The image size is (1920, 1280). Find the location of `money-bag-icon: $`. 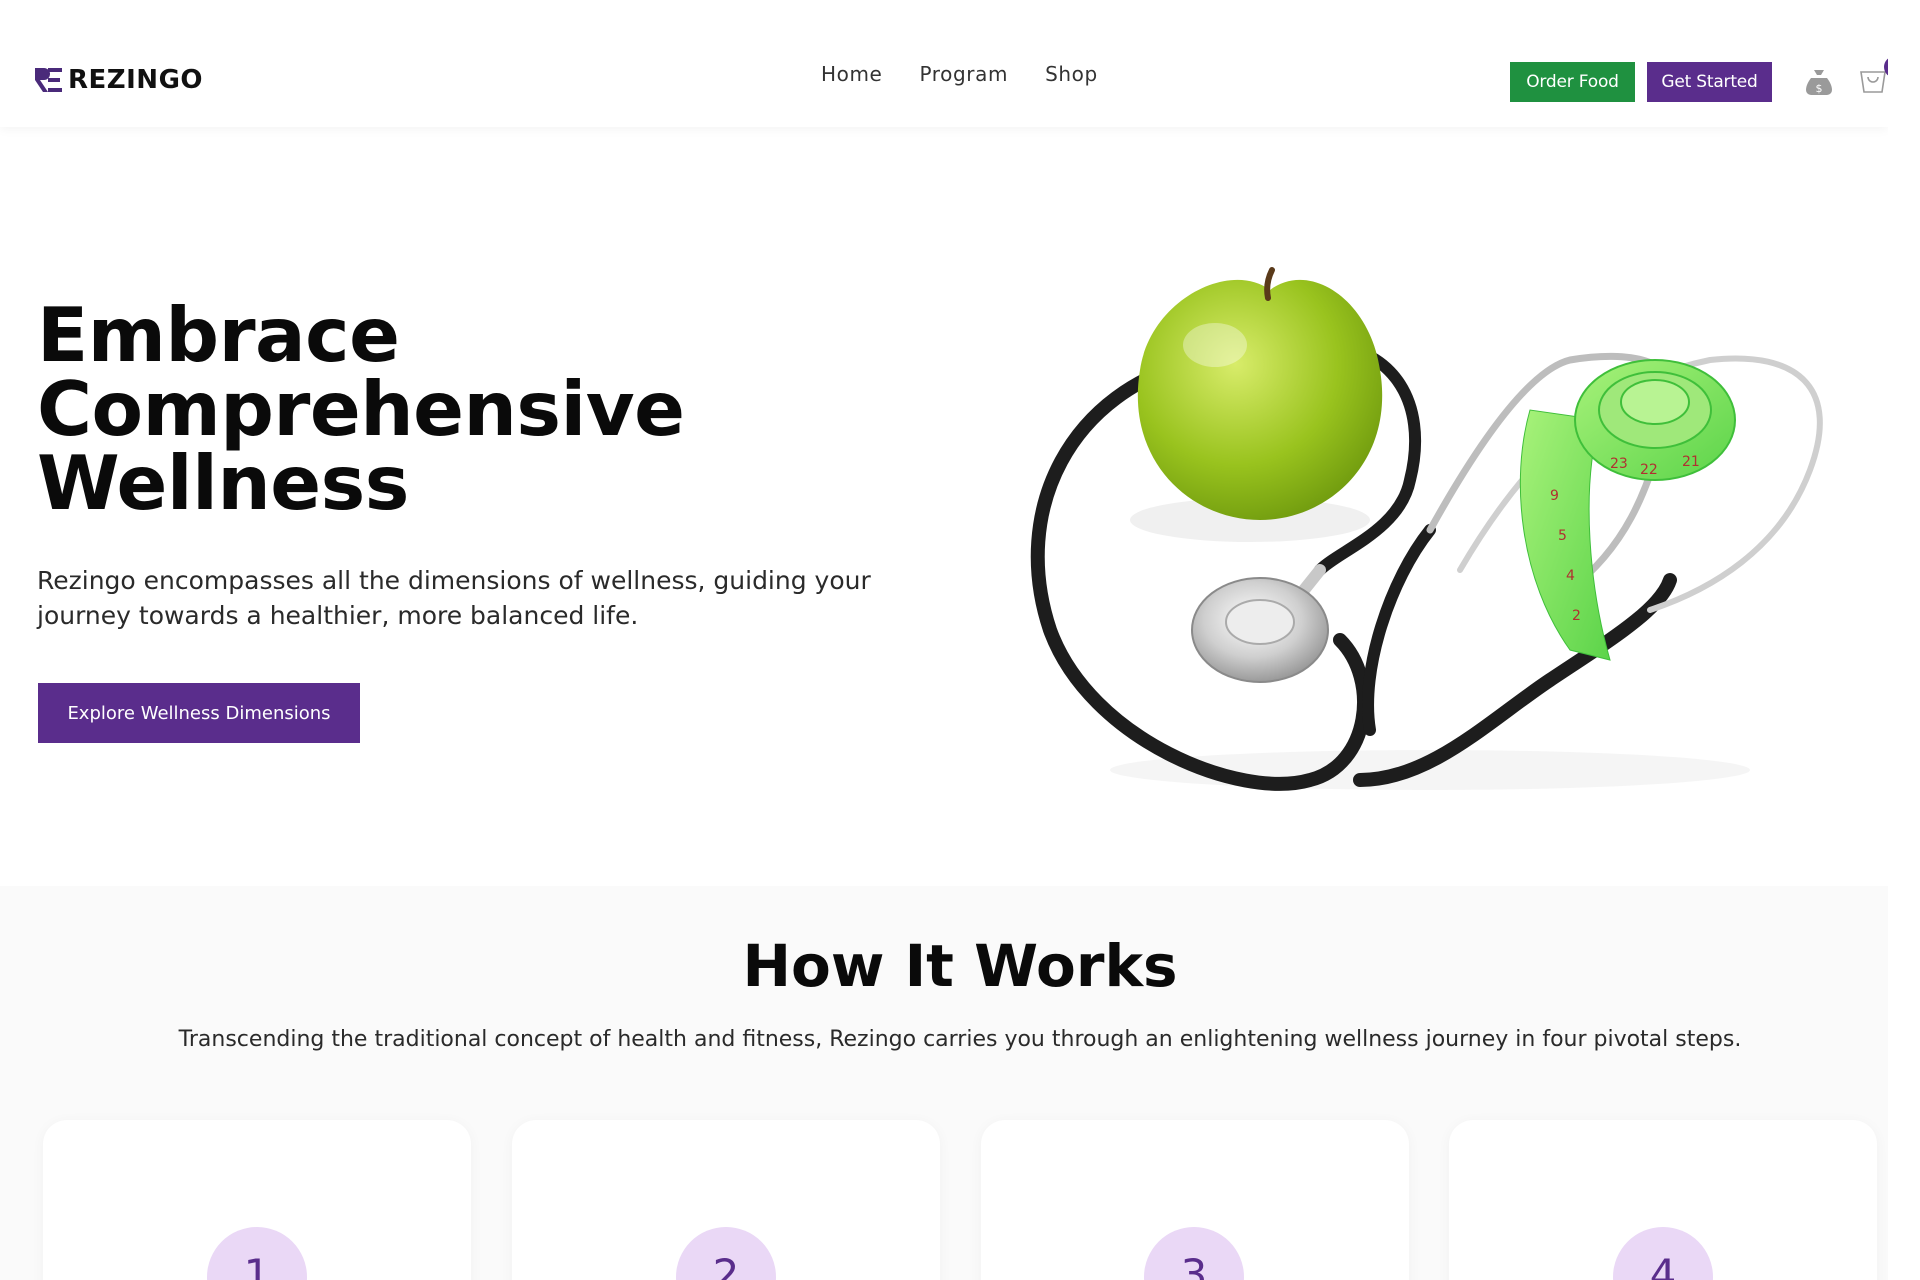

money-bag-icon: $ is located at coordinates (1819, 82).